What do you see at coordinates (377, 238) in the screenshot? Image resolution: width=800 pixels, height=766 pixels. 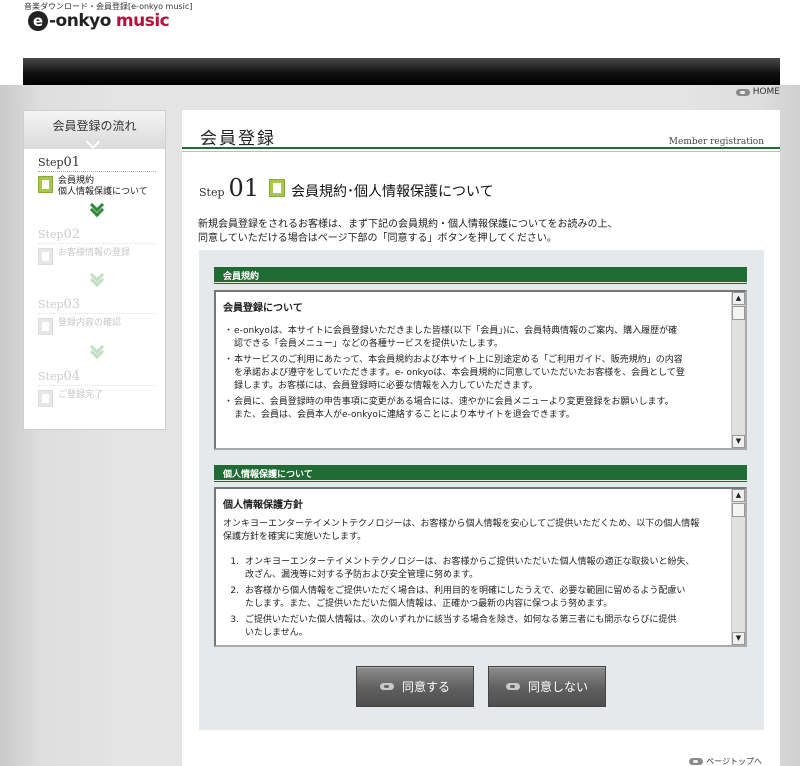 I see `intro-line: 同意していただける場合はページ下部の「同意する」ボタンを押してください。` at bounding box center [377, 238].